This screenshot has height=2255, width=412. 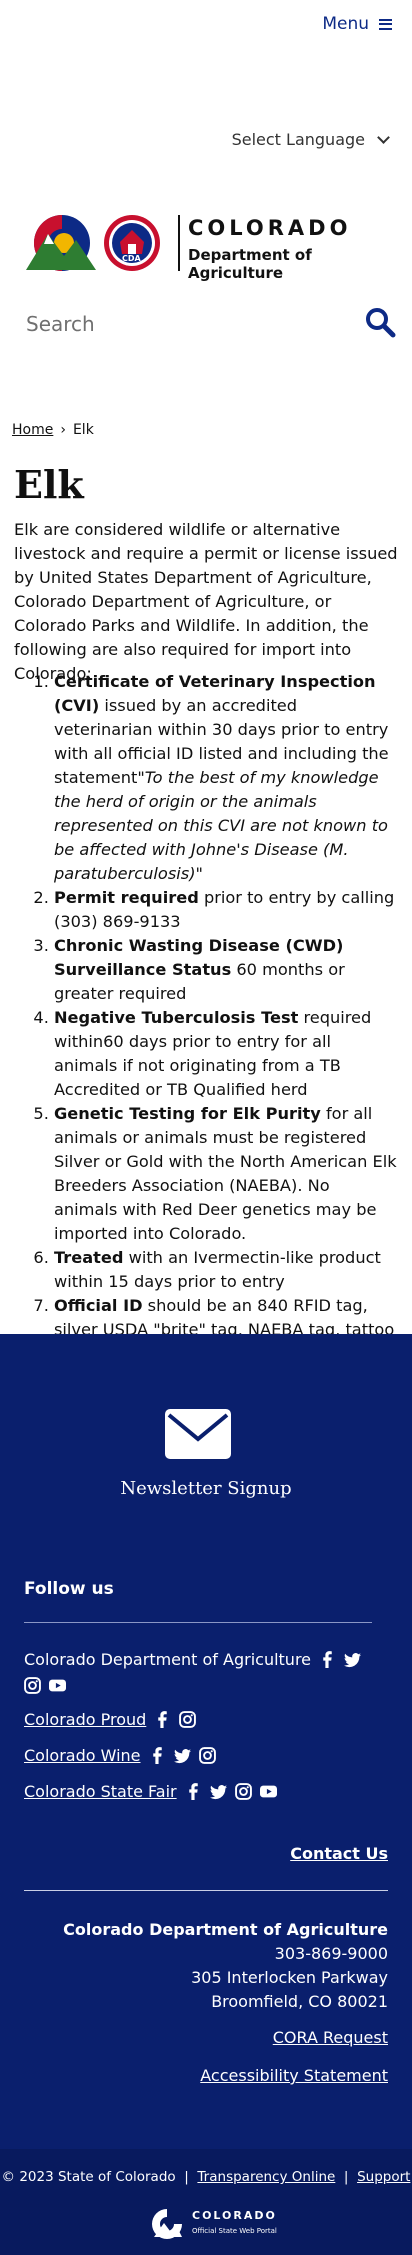 What do you see at coordinates (176, 324) in the screenshot?
I see `search-input` at bounding box center [176, 324].